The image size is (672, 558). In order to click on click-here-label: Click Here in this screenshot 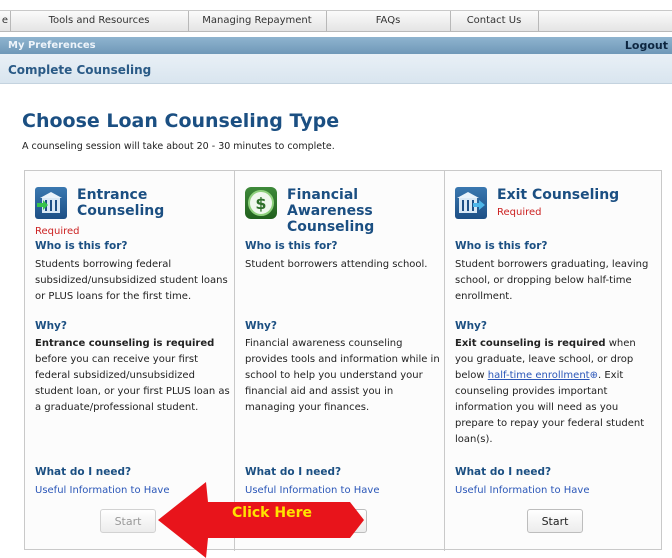, I will do `click(272, 513)`.